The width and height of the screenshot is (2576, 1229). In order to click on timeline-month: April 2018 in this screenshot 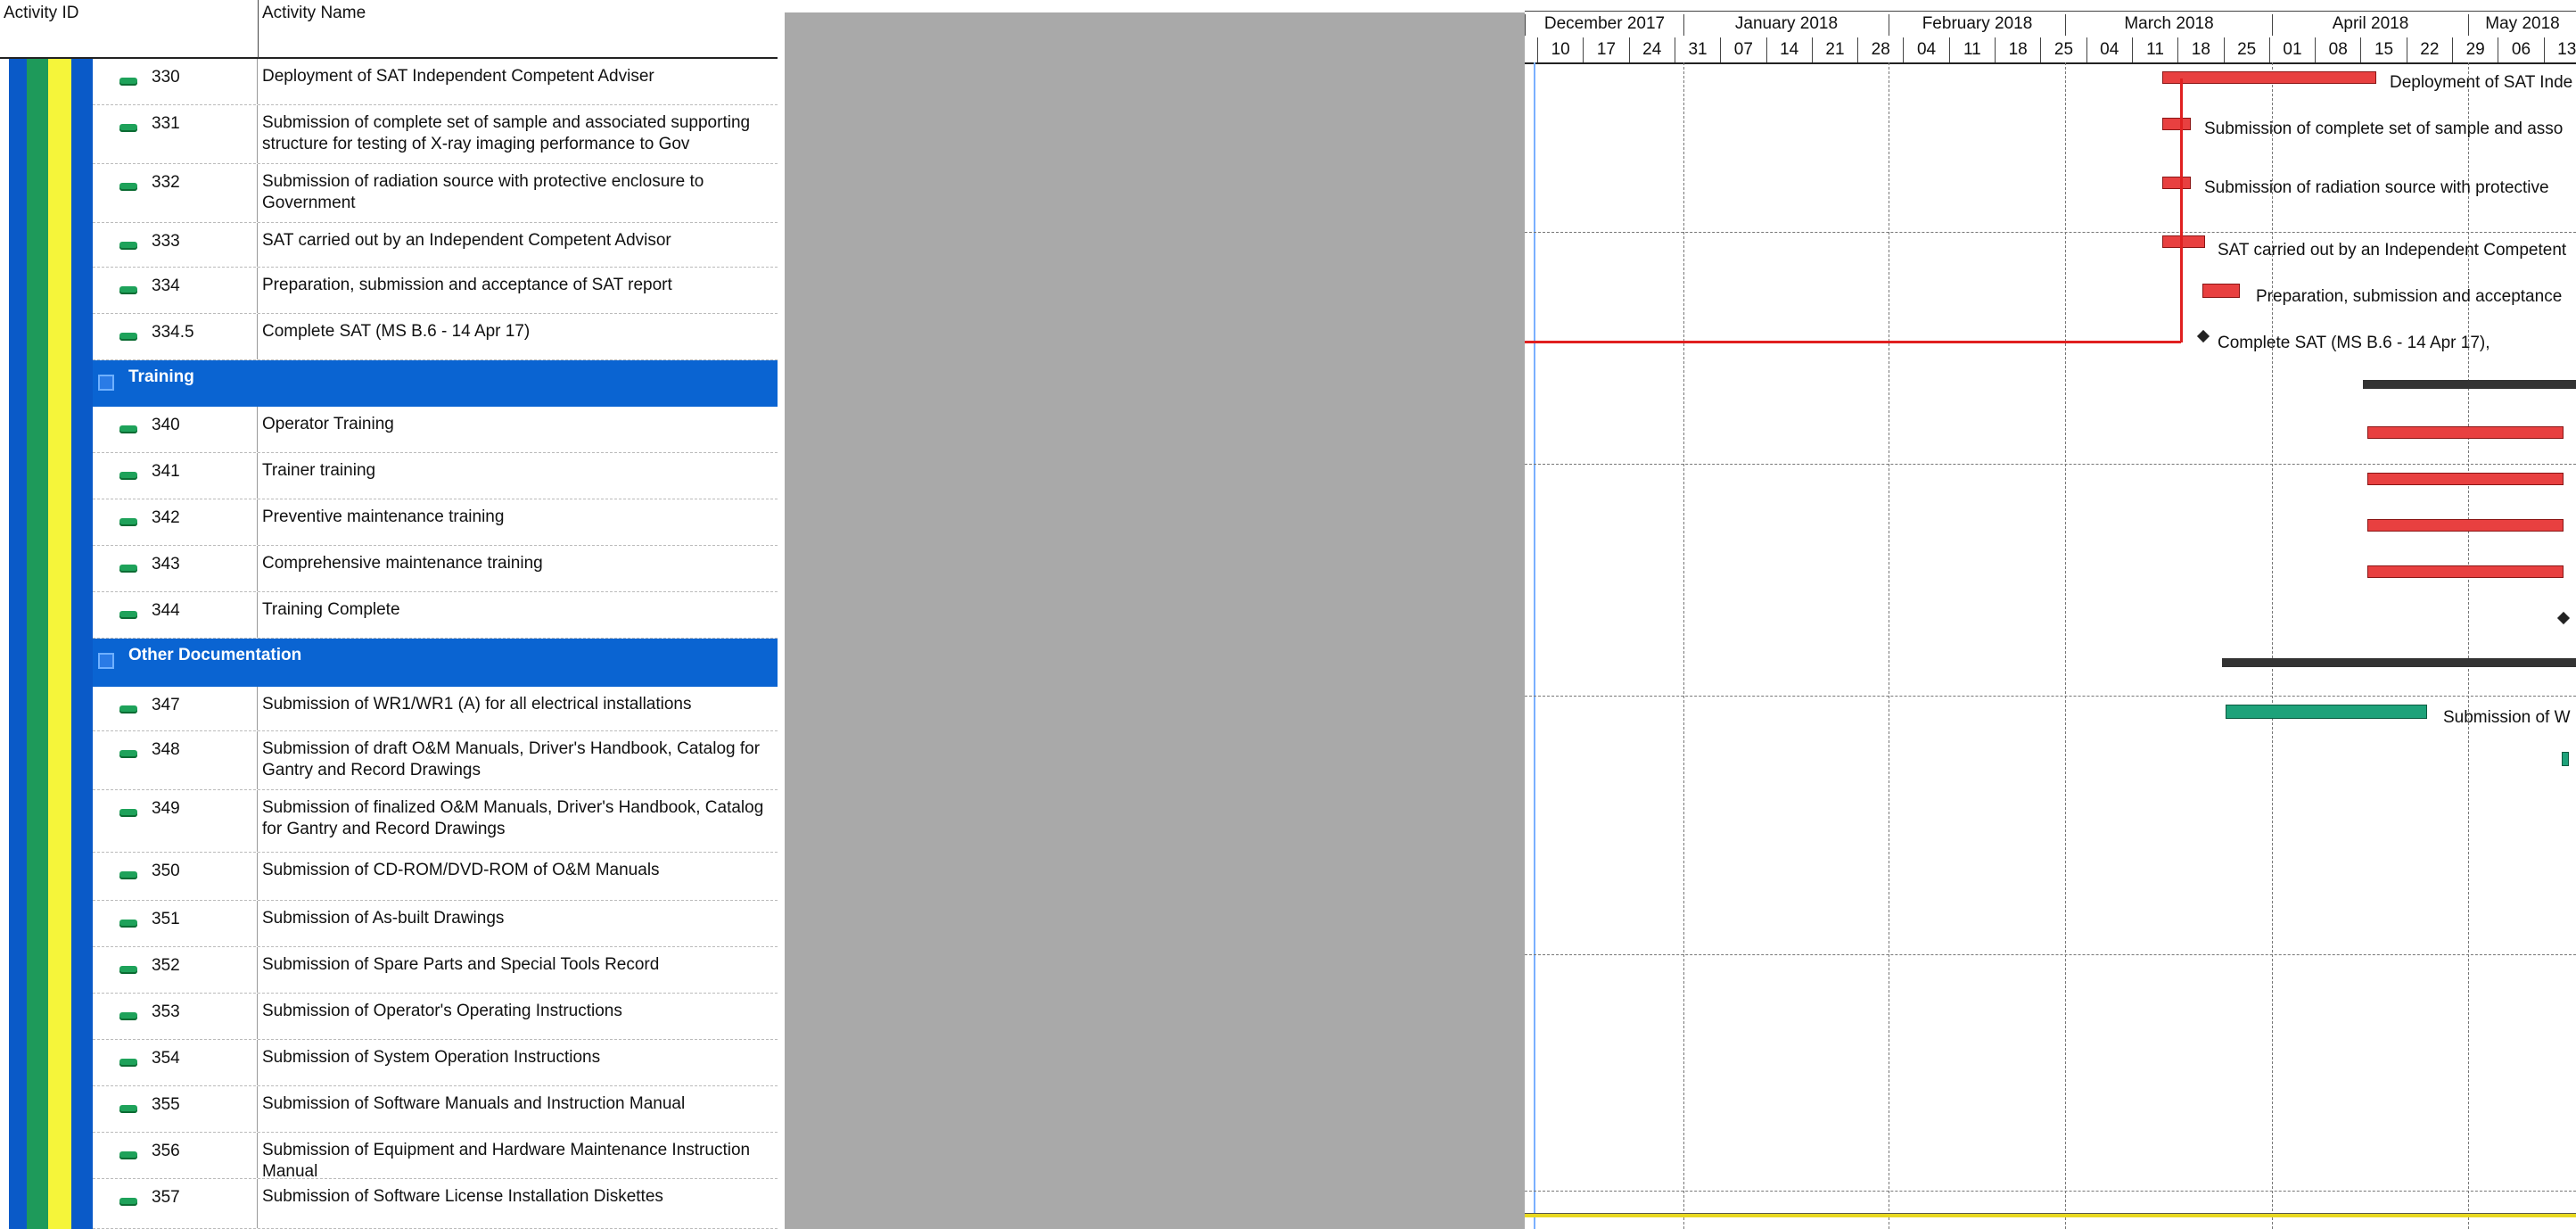, I will do `click(2370, 25)`.